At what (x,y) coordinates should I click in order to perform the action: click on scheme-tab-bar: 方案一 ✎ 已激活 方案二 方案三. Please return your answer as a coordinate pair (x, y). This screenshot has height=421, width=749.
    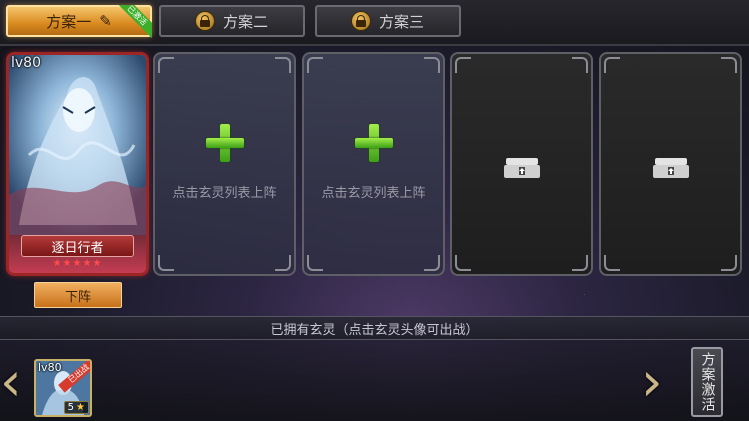
    Looking at the image, I should click on (374, 23).